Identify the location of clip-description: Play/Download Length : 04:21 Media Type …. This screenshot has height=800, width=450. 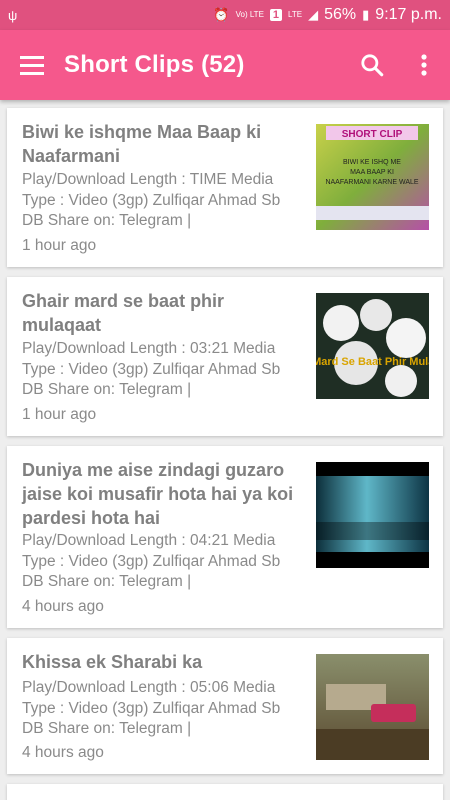
(151, 561).